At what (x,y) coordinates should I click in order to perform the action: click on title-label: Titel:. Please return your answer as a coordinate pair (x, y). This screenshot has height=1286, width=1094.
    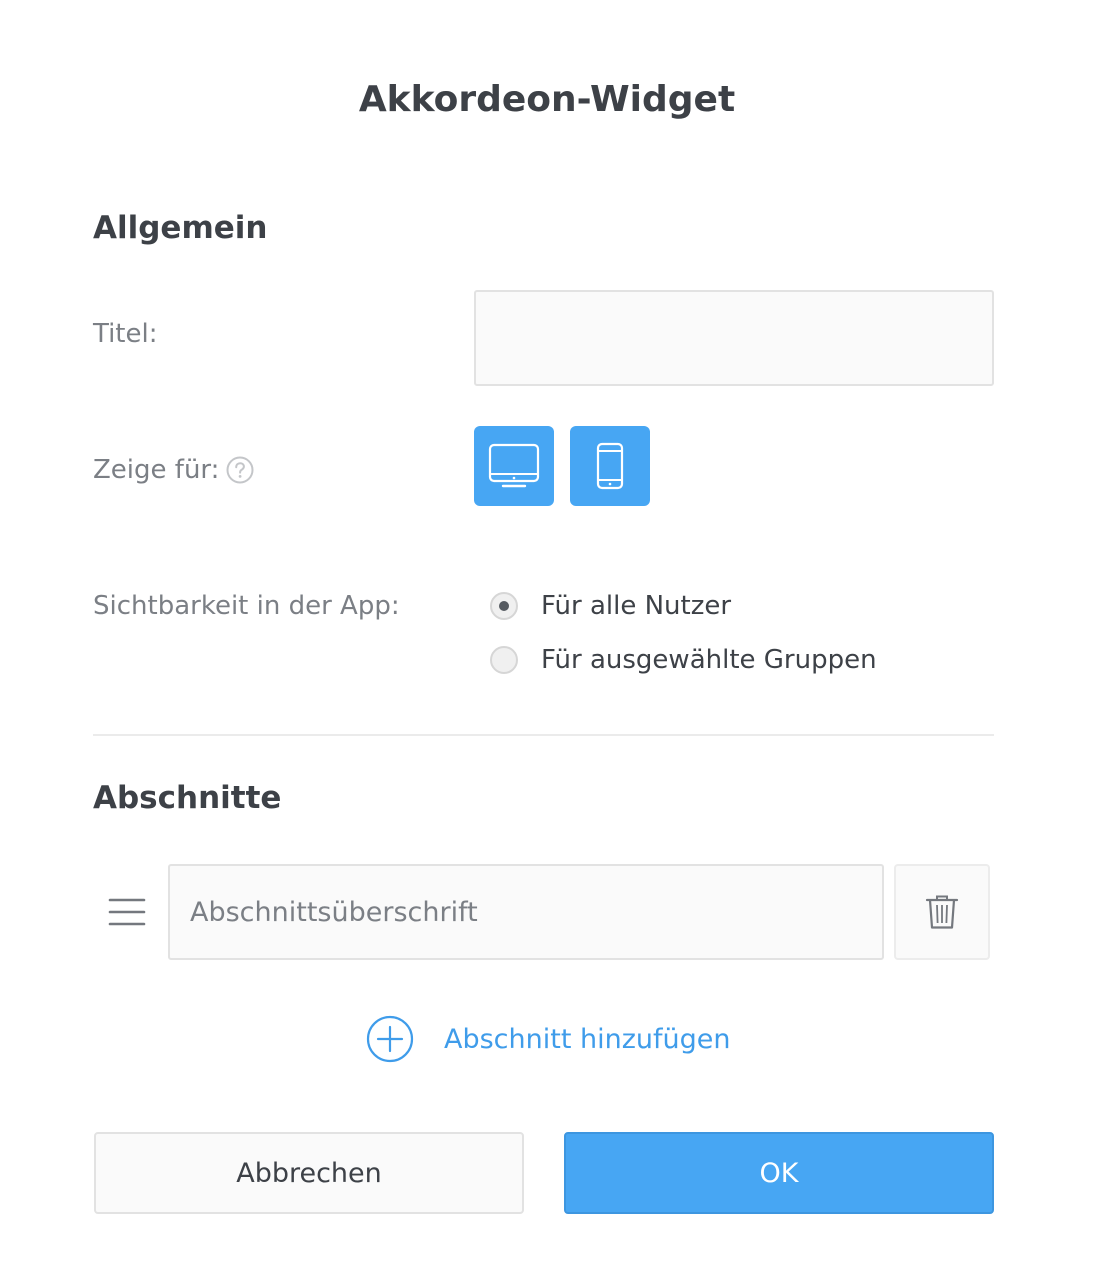
    Looking at the image, I should click on (125, 334).